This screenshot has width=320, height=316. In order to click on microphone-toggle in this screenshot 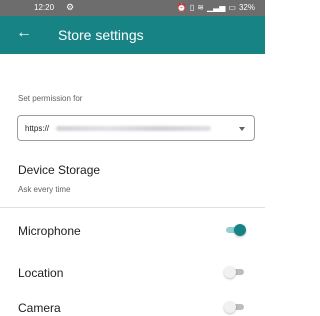, I will do `click(235, 230)`.